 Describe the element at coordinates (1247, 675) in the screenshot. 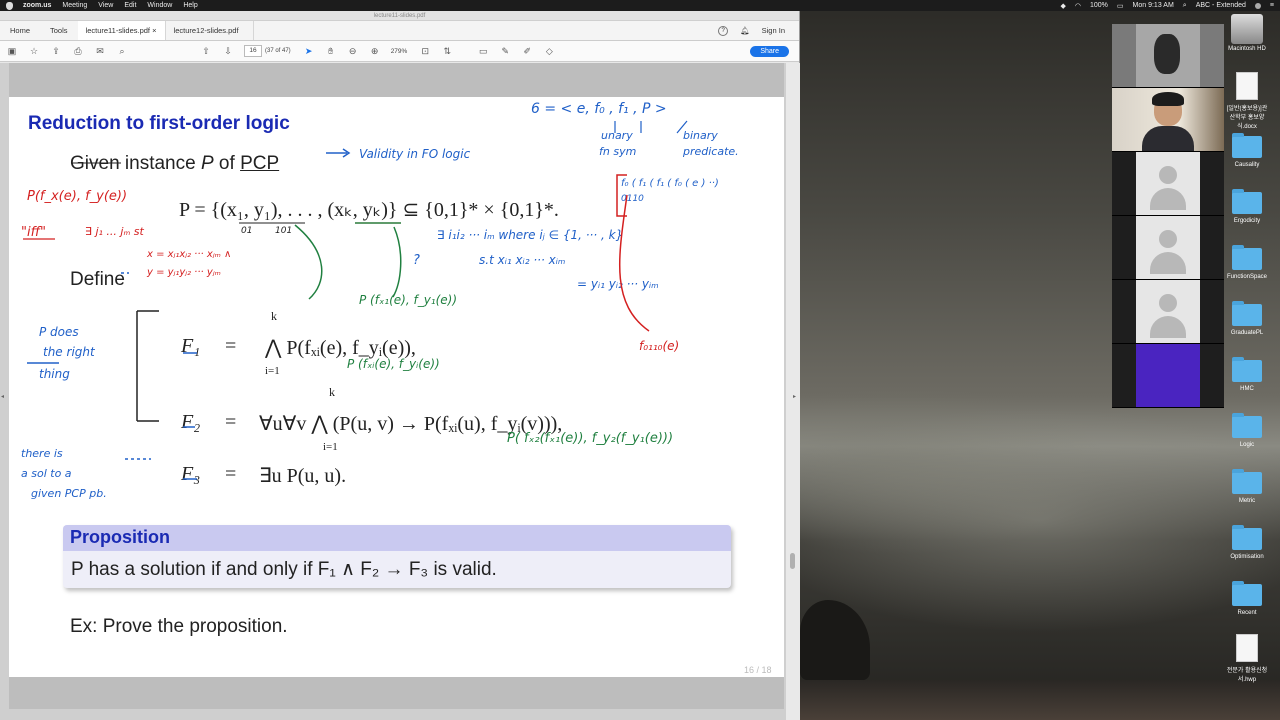

I see `desktop-icon-label: 전문가 활용신청 서.hwp` at that location.